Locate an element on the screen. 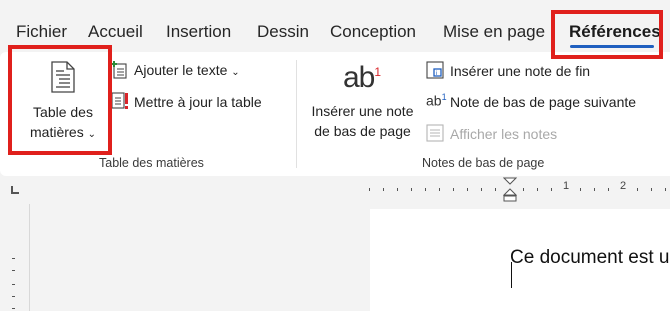 The height and width of the screenshot is (311, 670). tab-stop-selector is located at coordinates (15, 190).